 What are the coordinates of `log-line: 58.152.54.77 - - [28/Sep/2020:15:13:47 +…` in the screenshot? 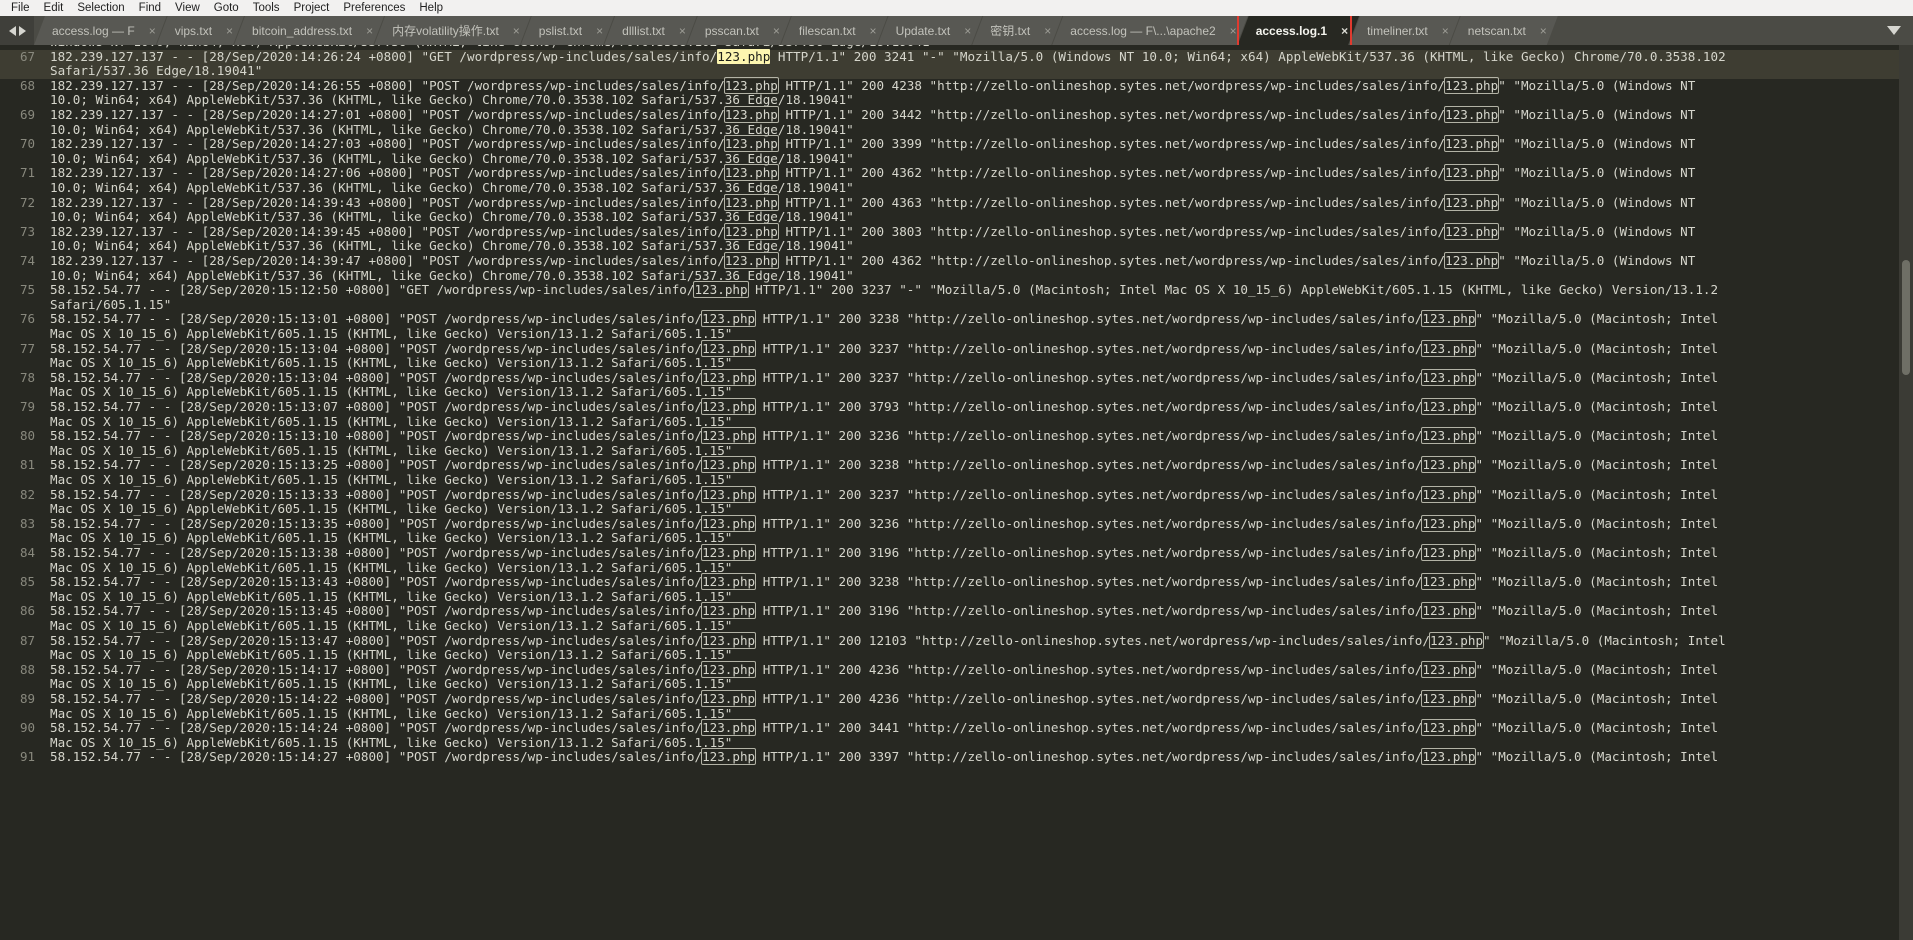 It's located at (888, 640).